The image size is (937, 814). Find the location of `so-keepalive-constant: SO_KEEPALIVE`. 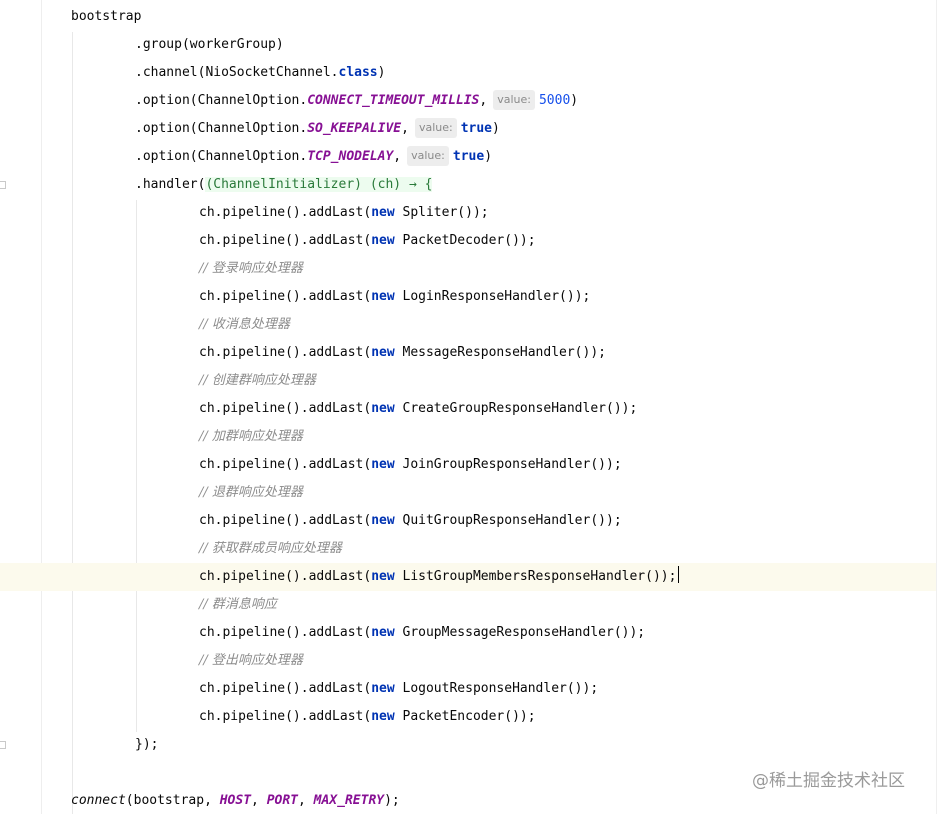

so-keepalive-constant: SO_KEEPALIVE is located at coordinates (354, 128).